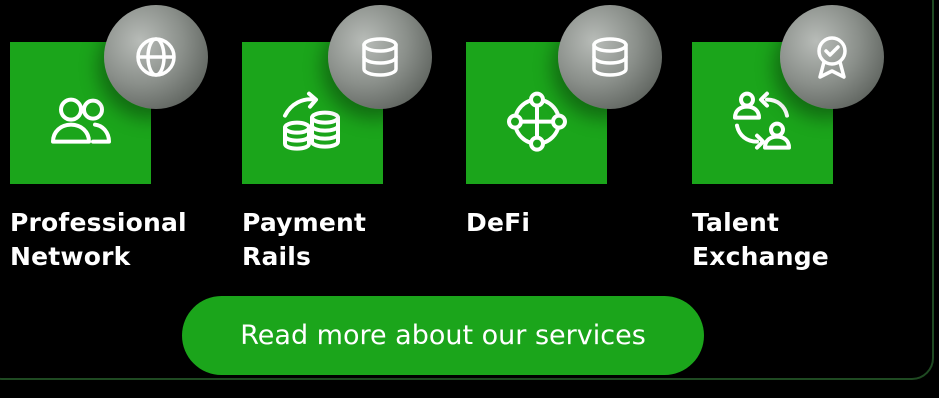  I want to click on service-title-line1: Professional, so click(98, 222).